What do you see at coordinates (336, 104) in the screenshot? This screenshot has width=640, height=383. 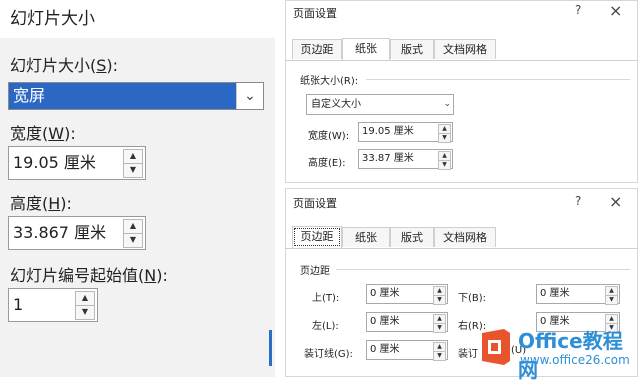 I see `paper-size-value: 自定义大小` at bounding box center [336, 104].